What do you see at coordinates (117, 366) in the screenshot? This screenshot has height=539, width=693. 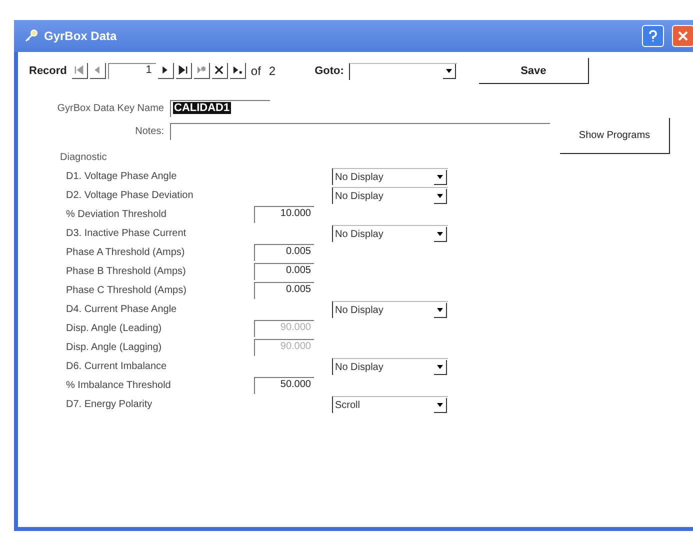 I see `setting-label: D6. Current Imbalance` at bounding box center [117, 366].